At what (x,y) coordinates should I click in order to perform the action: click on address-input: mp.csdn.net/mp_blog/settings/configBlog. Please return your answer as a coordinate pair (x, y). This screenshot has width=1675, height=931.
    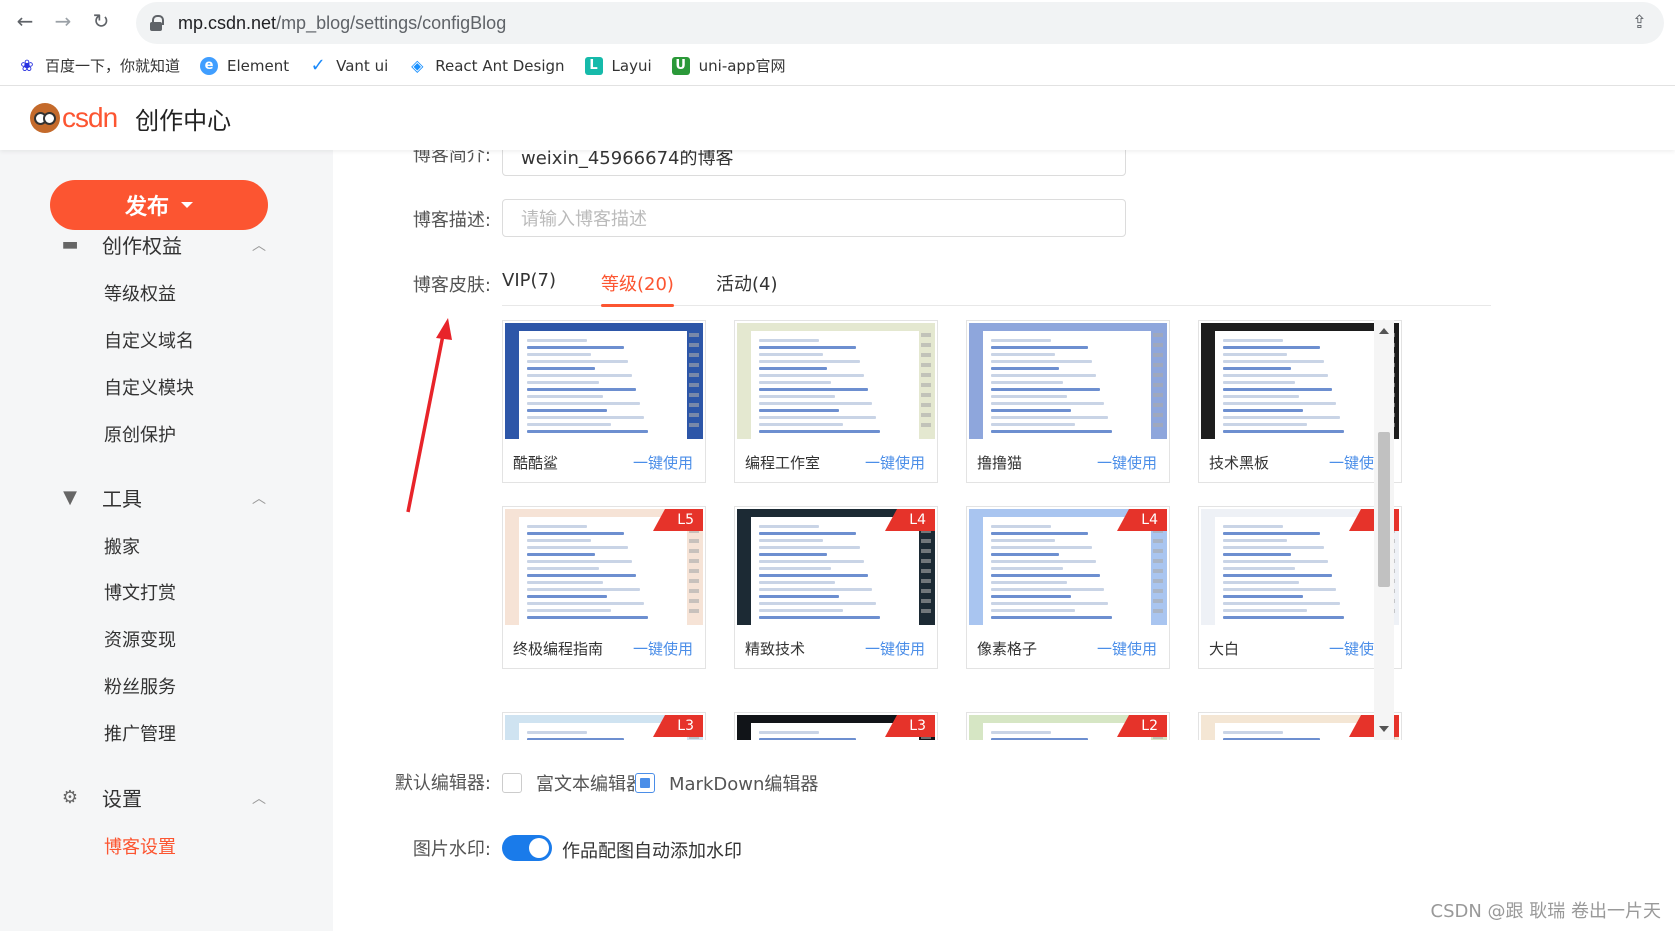
    Looking at the image, I should click on (900, 23).